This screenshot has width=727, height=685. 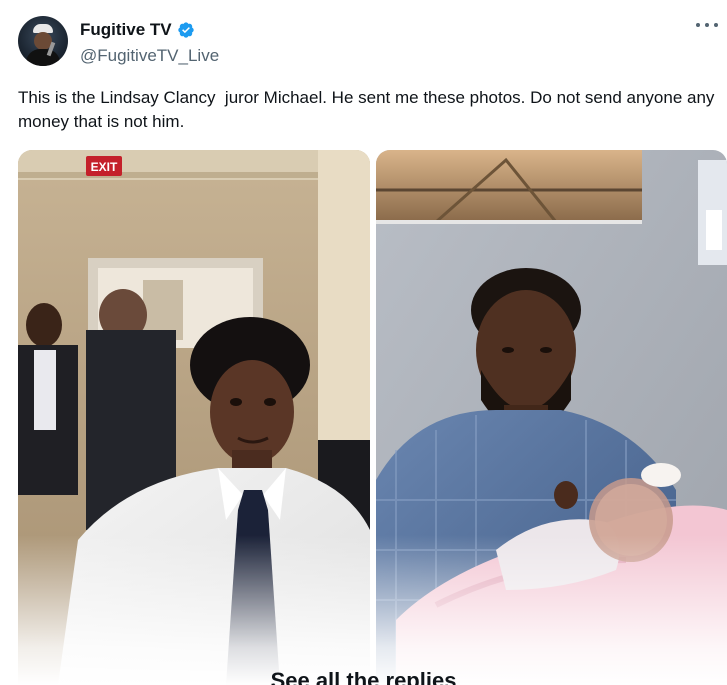 I want to click on handle: @FugitiveTV_Live, so click(x=149, y=56).